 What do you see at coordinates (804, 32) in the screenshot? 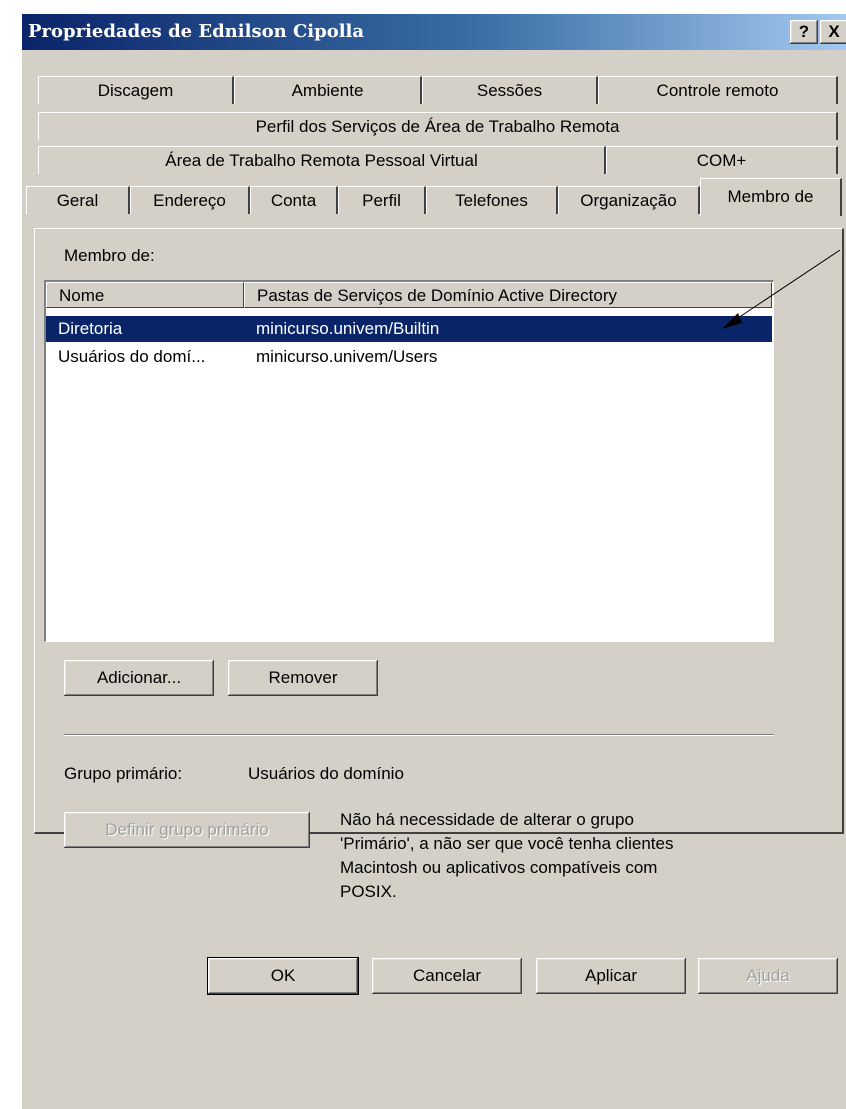
I see `help-button: ?` at bounding box center [804, 32].